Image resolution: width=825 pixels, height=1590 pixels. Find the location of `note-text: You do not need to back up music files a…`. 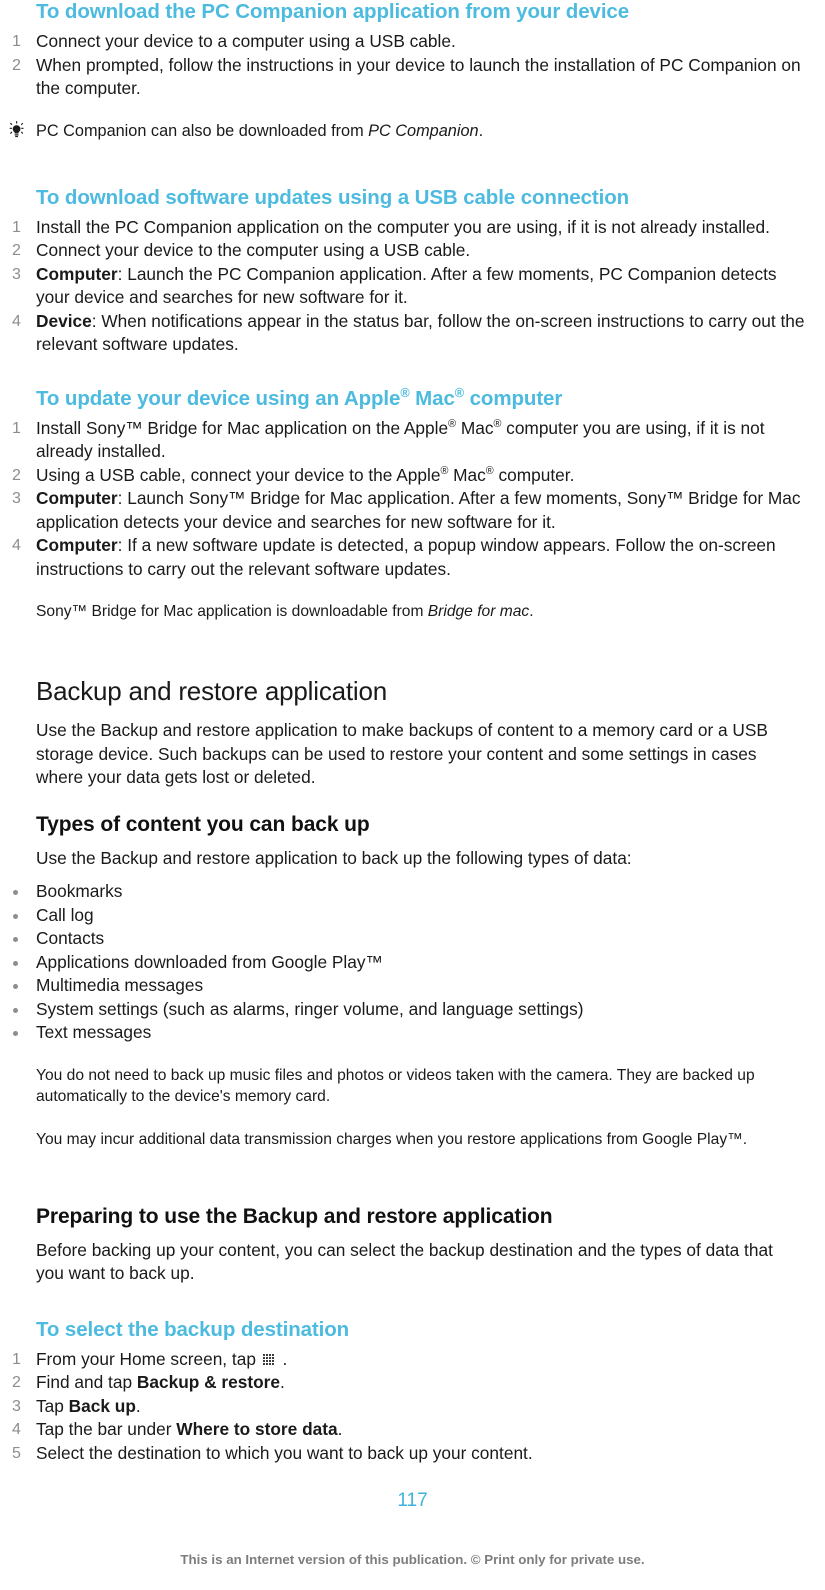

note-text: You do not need to back up music files a… is located at coordinates (395, 1085).